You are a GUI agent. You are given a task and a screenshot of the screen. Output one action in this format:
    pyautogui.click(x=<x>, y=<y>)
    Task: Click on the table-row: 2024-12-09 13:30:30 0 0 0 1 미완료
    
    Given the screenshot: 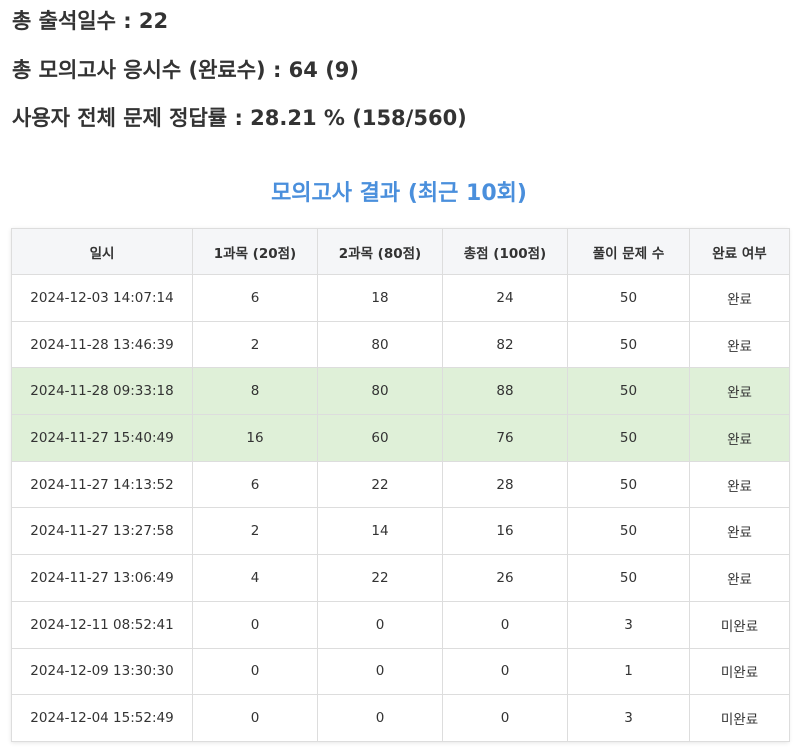 What is the action you would take?
    pyautogui.click(x=400, y=671)
    